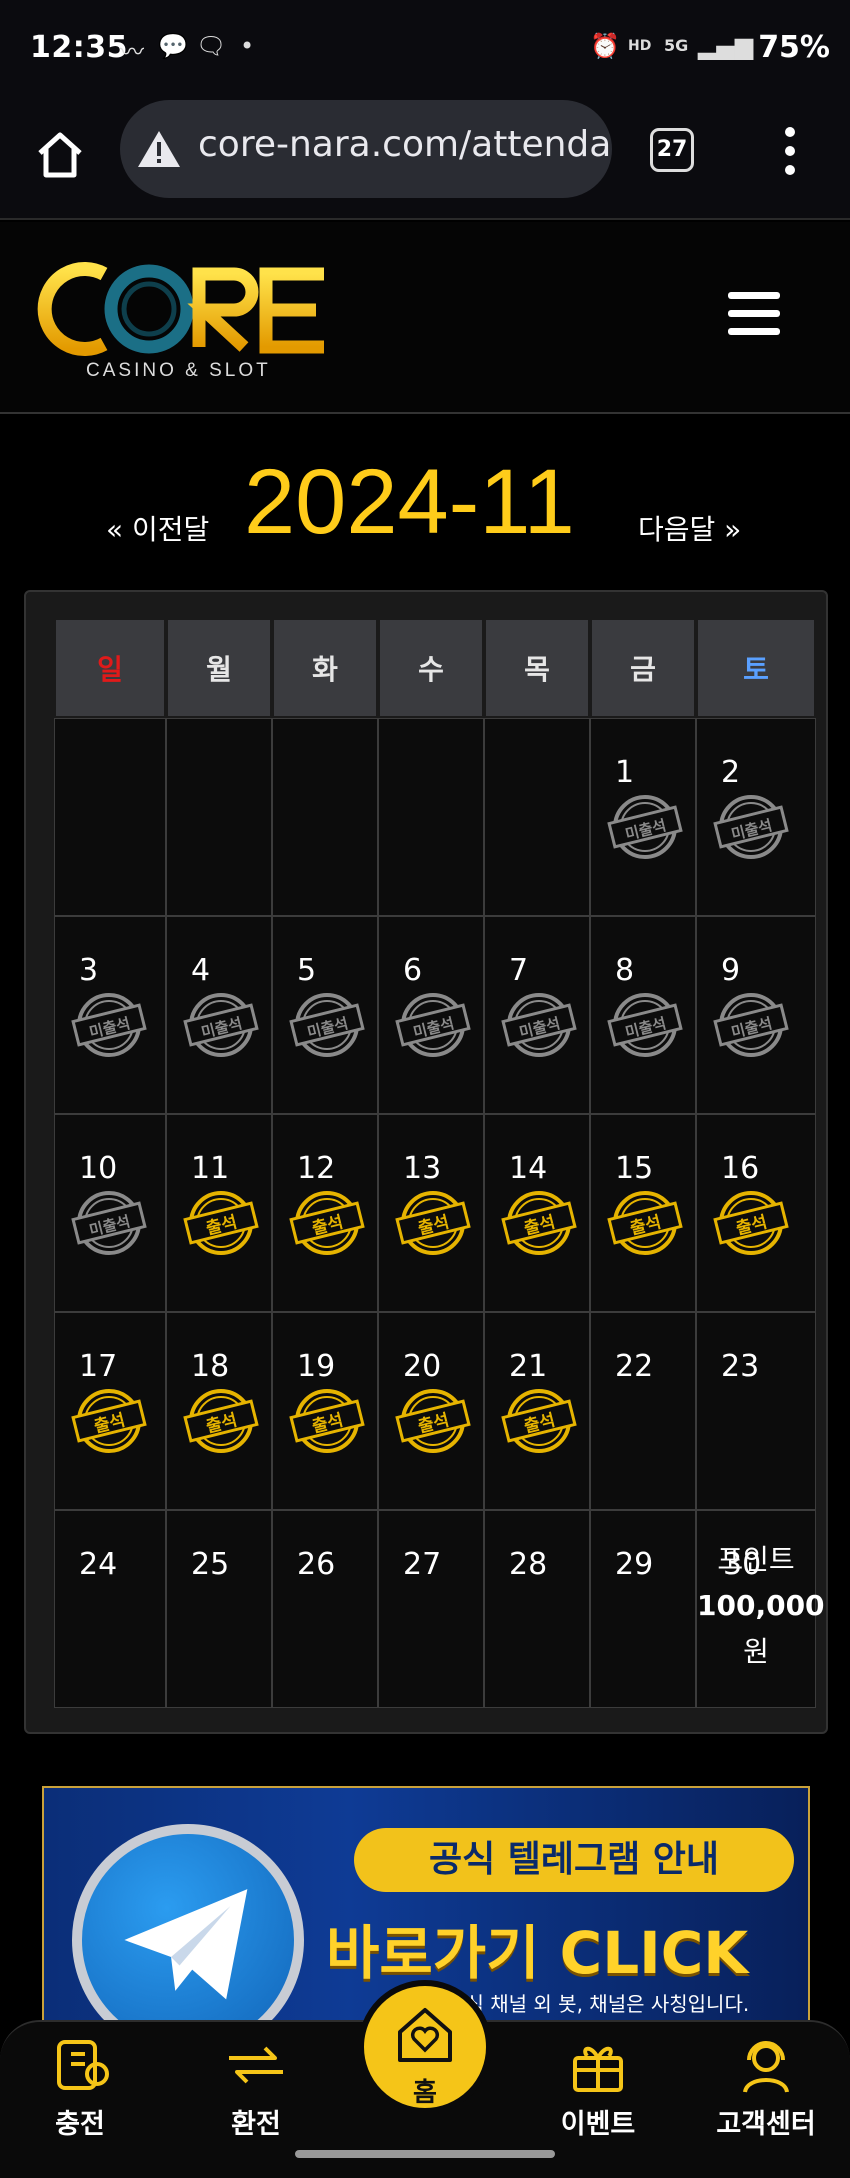  Describe the element at coordinates (157, 528) in the screenshot. I see `prev-month-link: « 이전달` at that location.